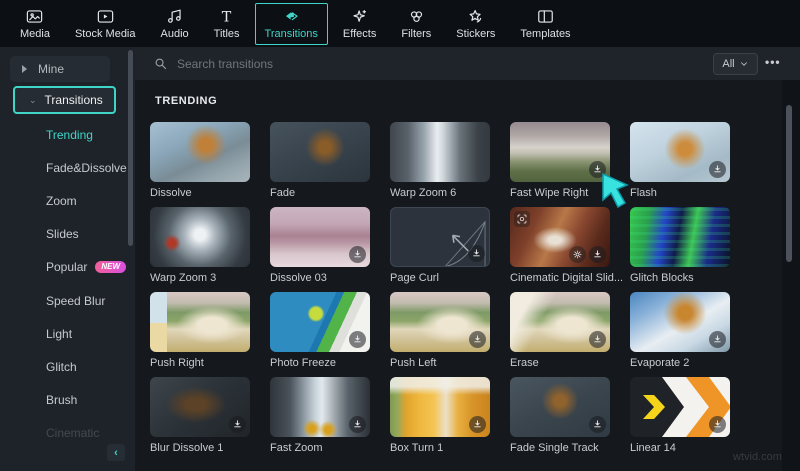 This screenshot has width=800, height=471. Describe the element at coordinates (545, 24) in the screenshot. I see `tab-templates: Templates` at that location.